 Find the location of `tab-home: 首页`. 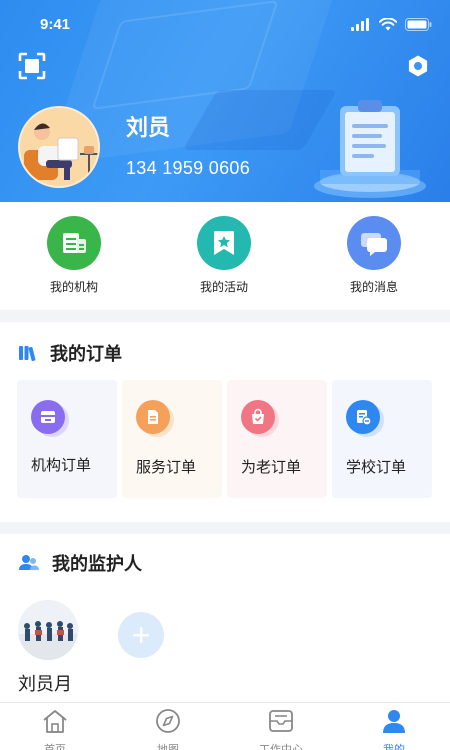

tab-home: 首页 is located at coordinates (55, 728).